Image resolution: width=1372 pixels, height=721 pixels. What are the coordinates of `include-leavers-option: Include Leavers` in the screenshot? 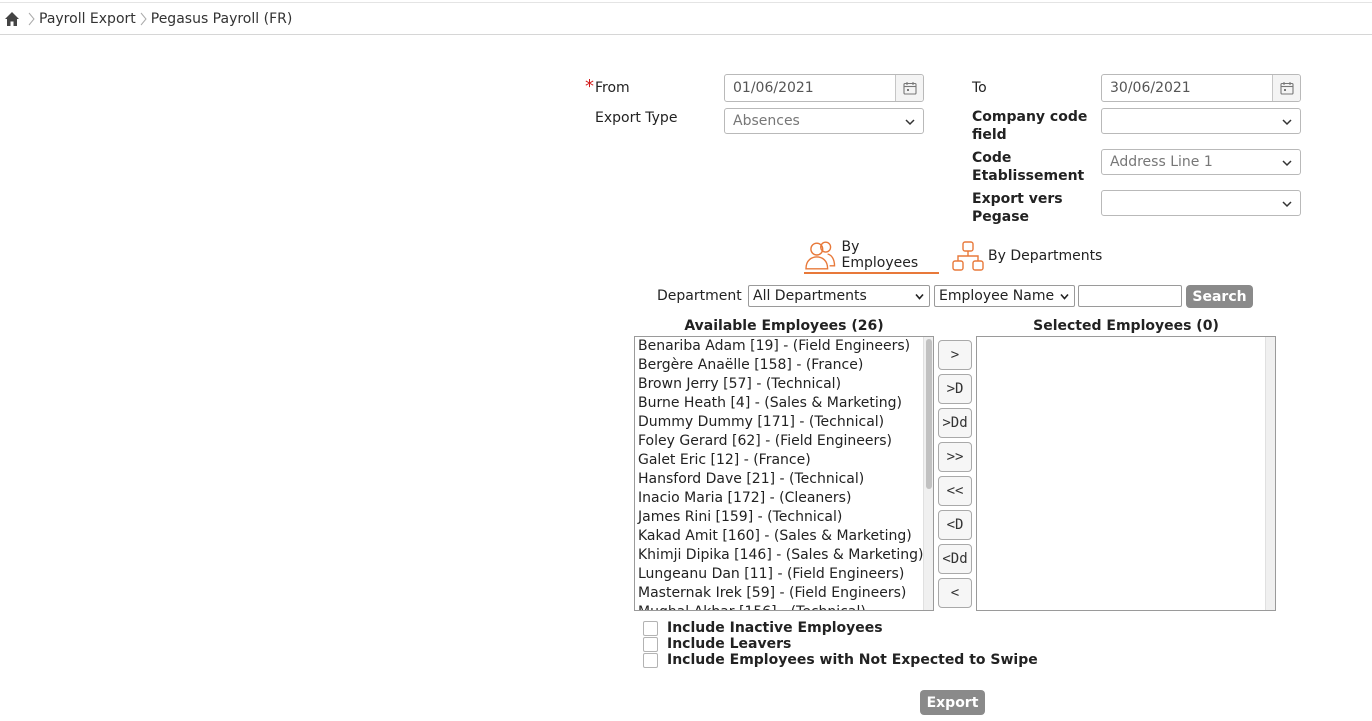 It's located at (717, 644).